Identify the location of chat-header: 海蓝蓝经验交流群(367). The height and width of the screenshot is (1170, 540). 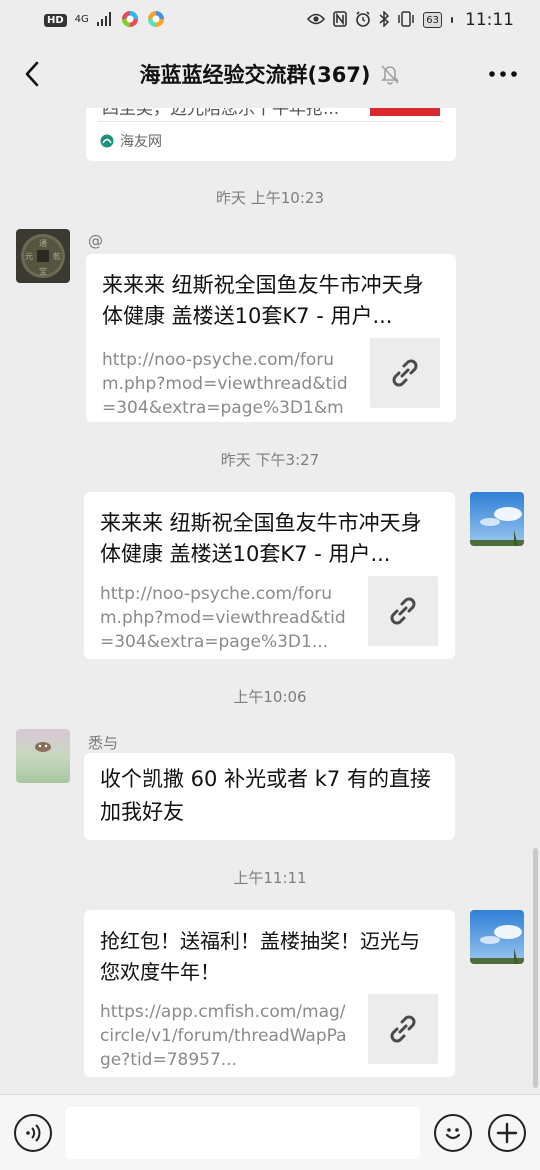
(270, 74).